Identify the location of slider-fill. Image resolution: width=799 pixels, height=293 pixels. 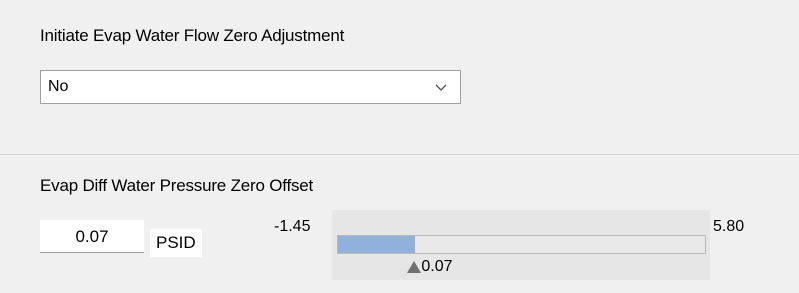
(377, 244).